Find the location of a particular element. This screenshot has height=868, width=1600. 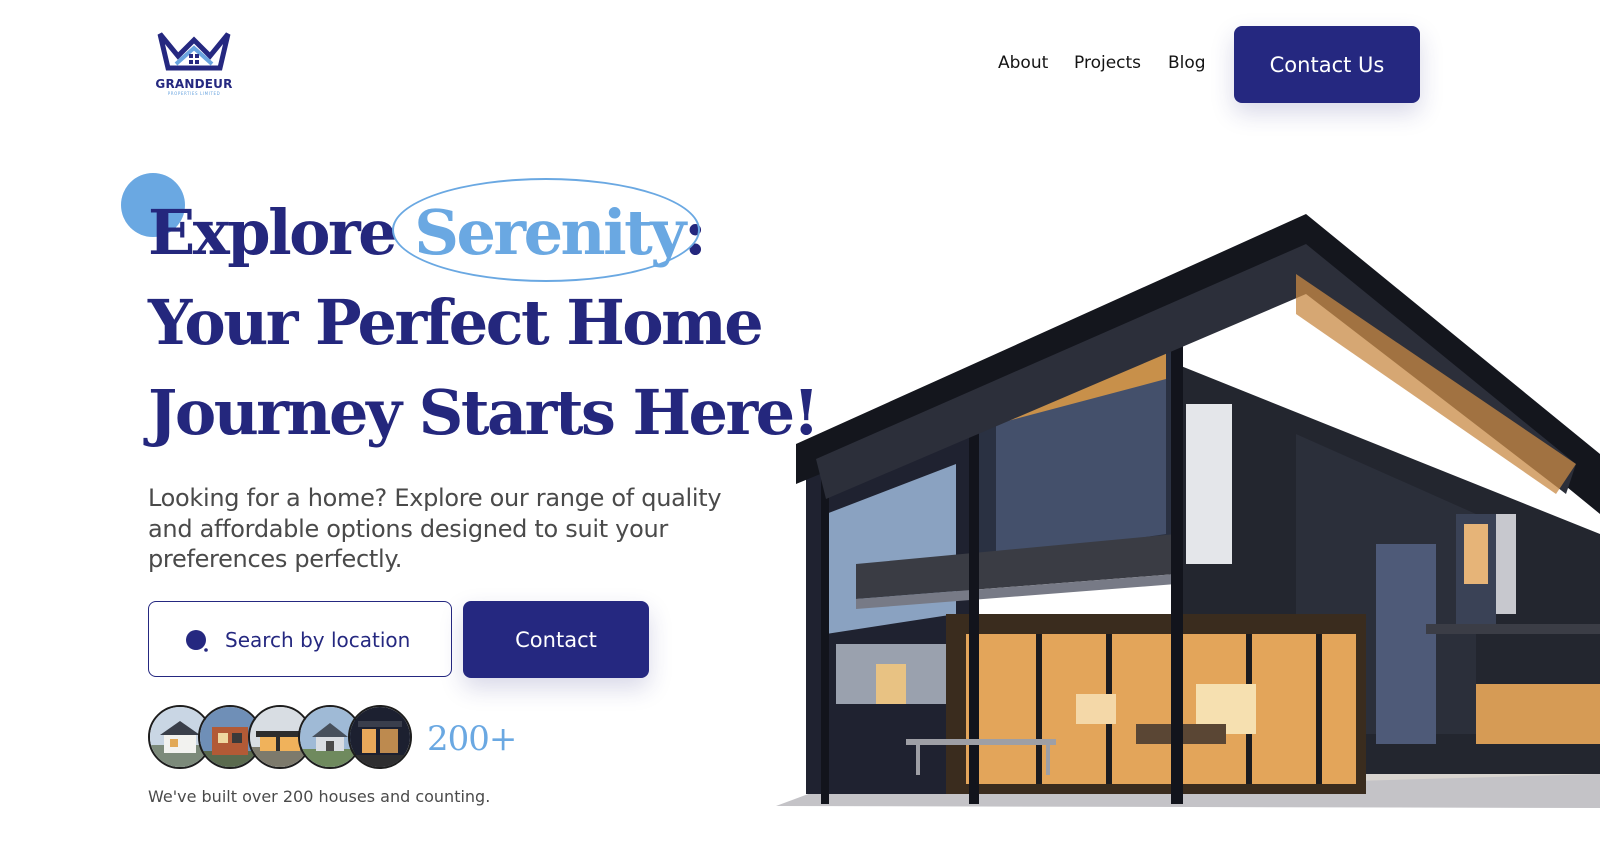

headline-line-3: Journey Starts Here! is located at coordinates (484, 412).